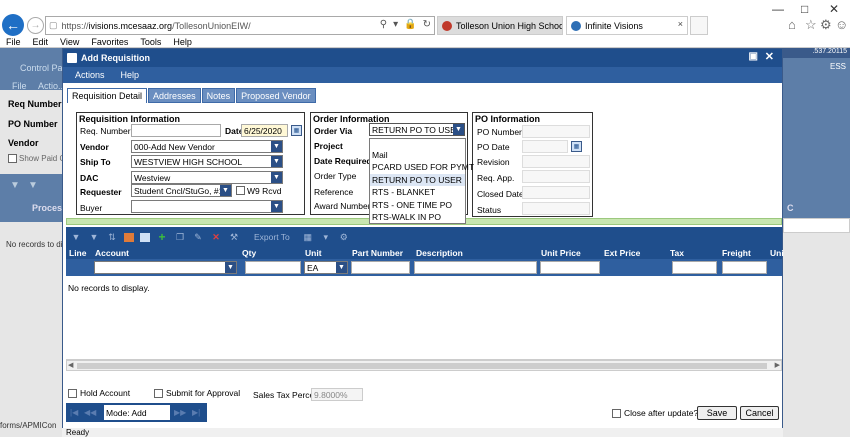 The height and width of the screenshot is (437, 850). I want to click on delete-icon: ✕, so click(216, 237).